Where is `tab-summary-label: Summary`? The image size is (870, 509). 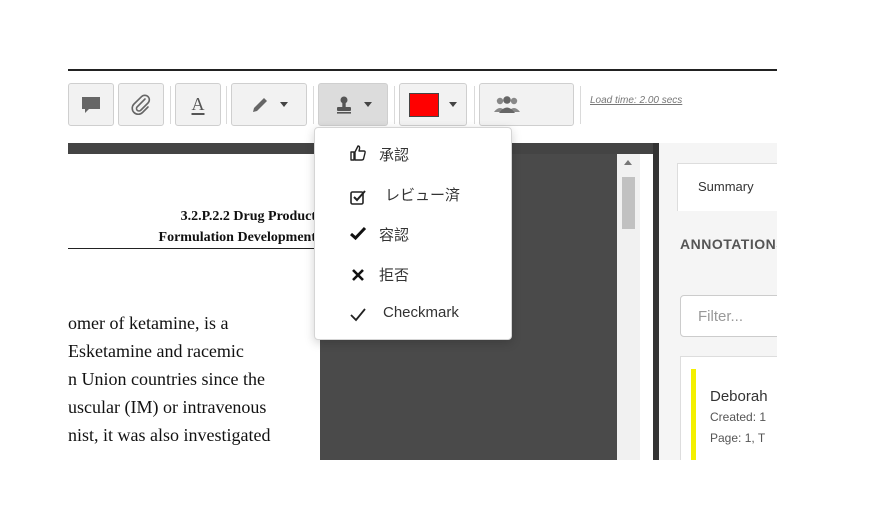
tab-summary-label: Summary is located at coordinates (726, 186).